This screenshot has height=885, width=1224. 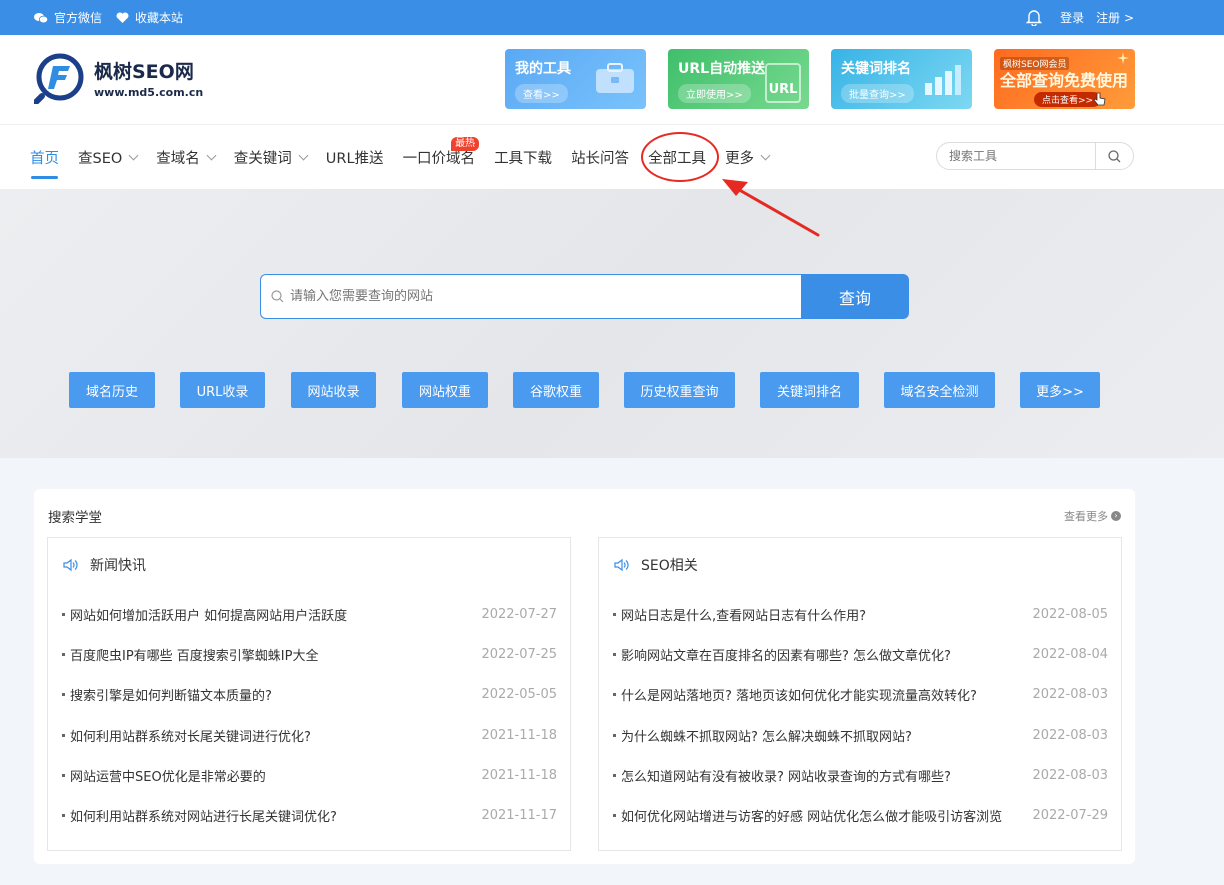 I want to click on news-item: 网站运营中SEO优化是非常必要的 2021-11-18, so click(x=309, y=775).